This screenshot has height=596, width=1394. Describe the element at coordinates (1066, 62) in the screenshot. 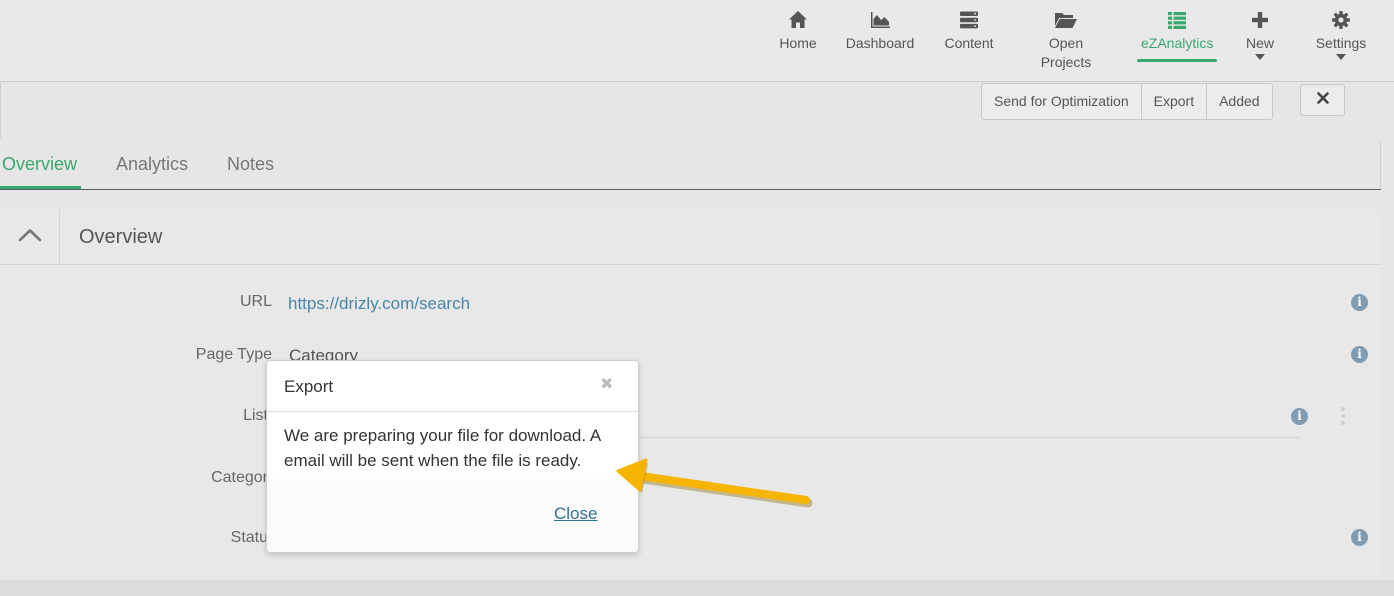

I see `nav-item-label-line2: Projects` at that location.